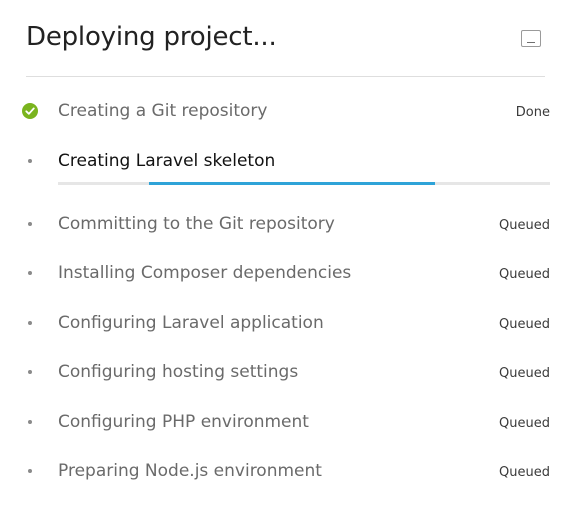 The width and height of the screenshot is (564, 507). I want to click on minimize-button, so click(531, 38).